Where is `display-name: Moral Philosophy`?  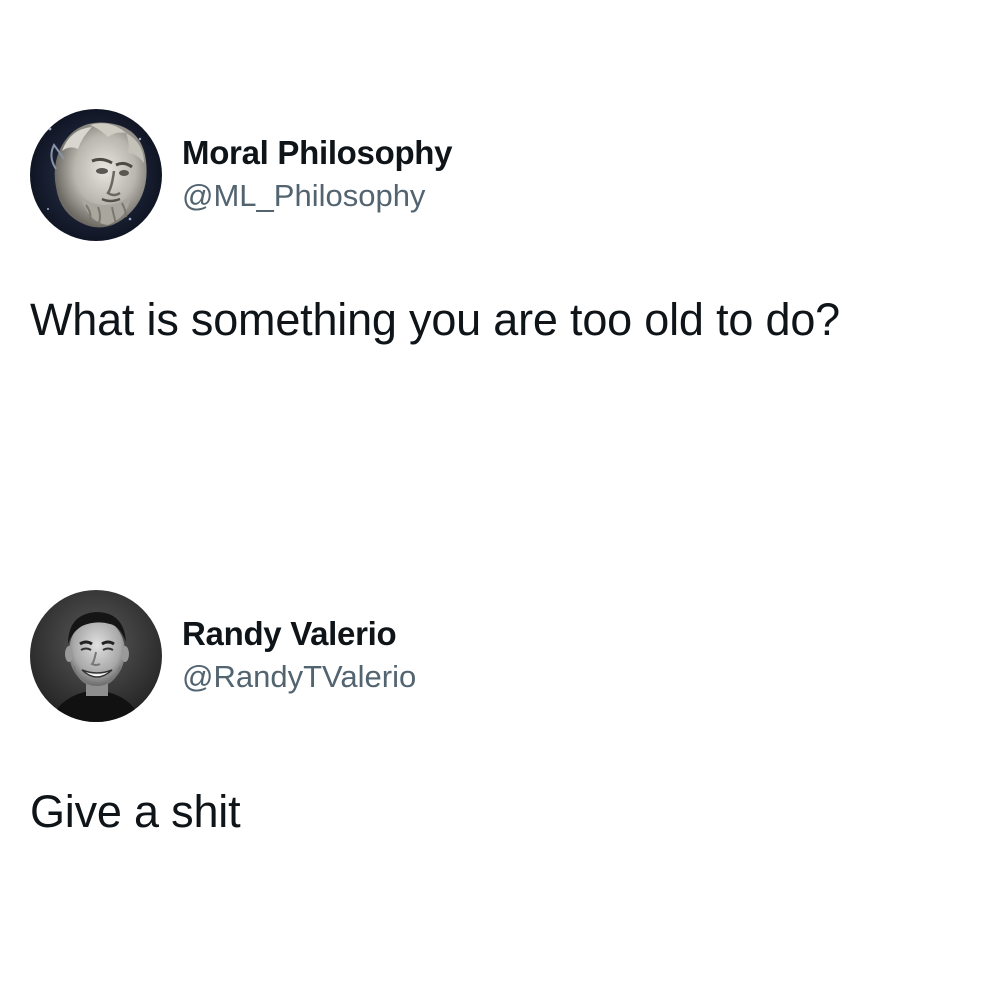
display-name: Moral Philosophy is located at coordinates (317, 153).